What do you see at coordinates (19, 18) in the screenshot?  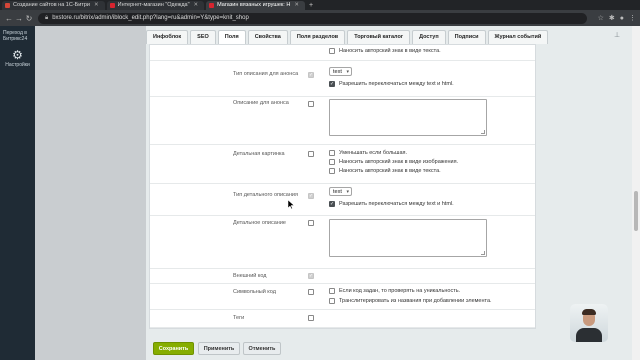 I see `forward-icon: →` at bounding box center [19, 18].